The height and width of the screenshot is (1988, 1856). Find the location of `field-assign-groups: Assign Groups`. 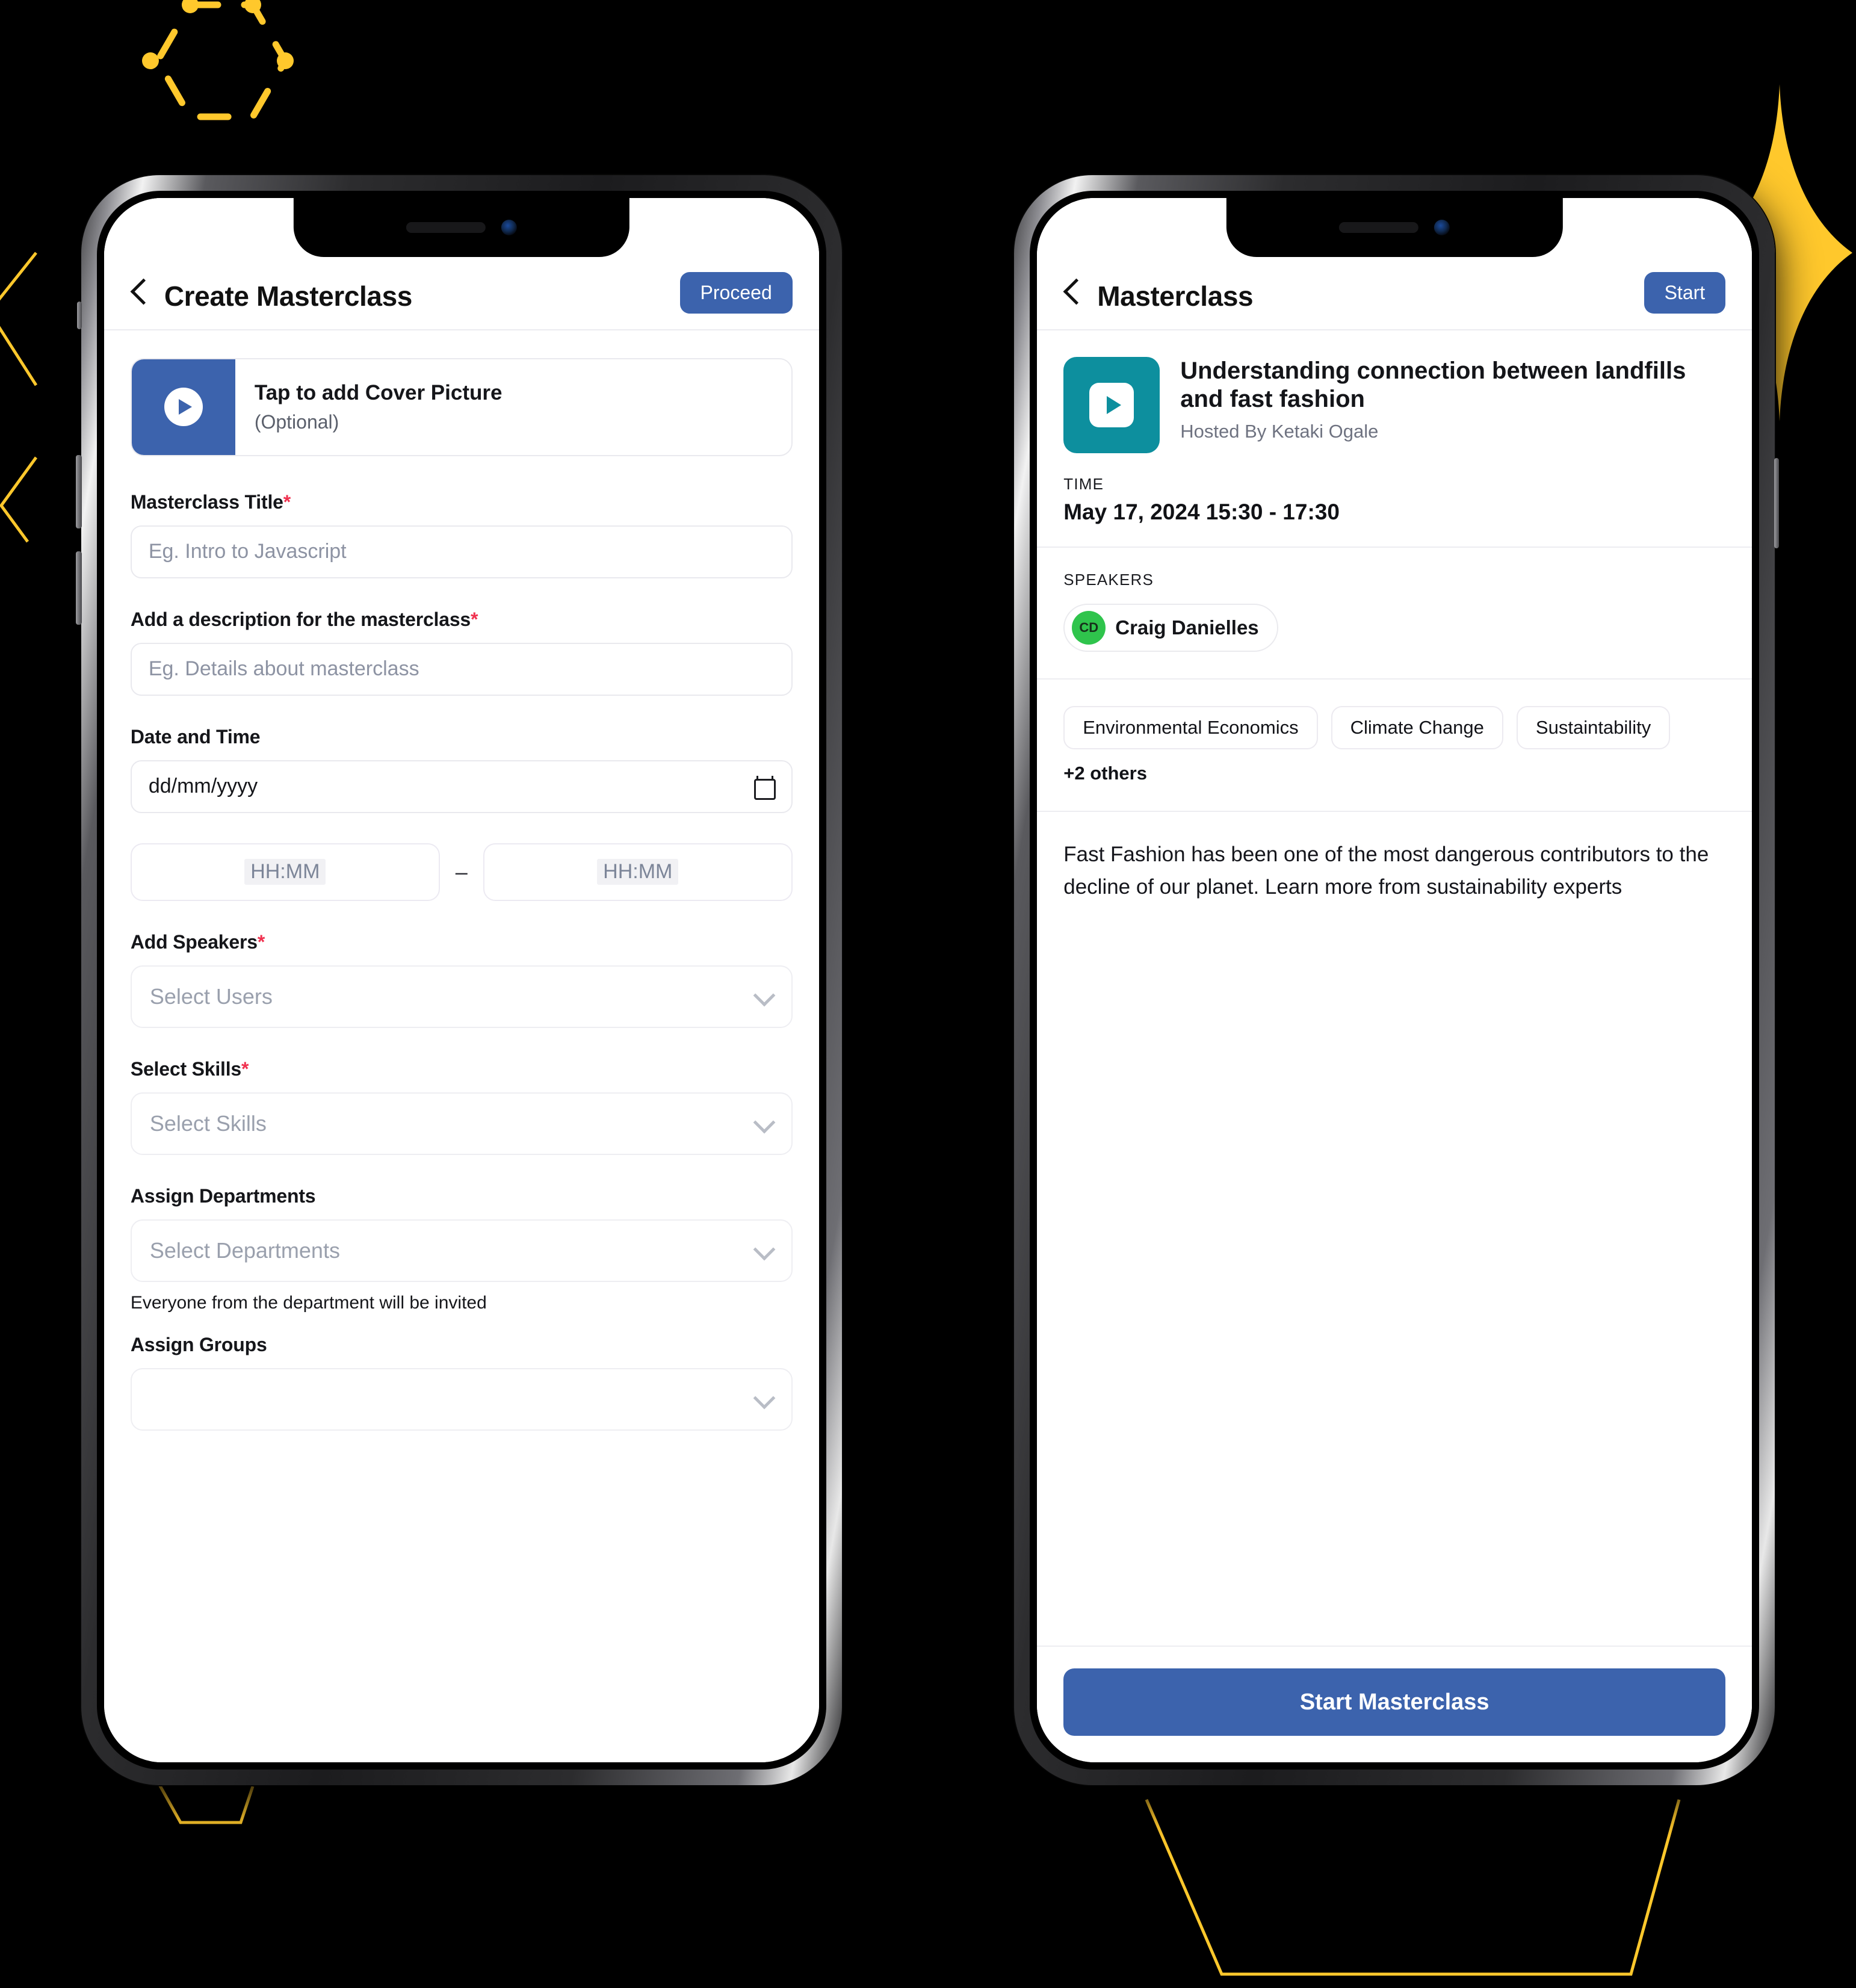

field-assign-groups: Assign Groups is located at coordinates (461, 1382).